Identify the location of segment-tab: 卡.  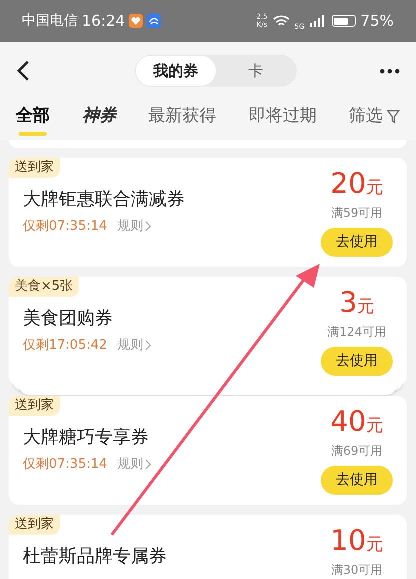
(256, 71).